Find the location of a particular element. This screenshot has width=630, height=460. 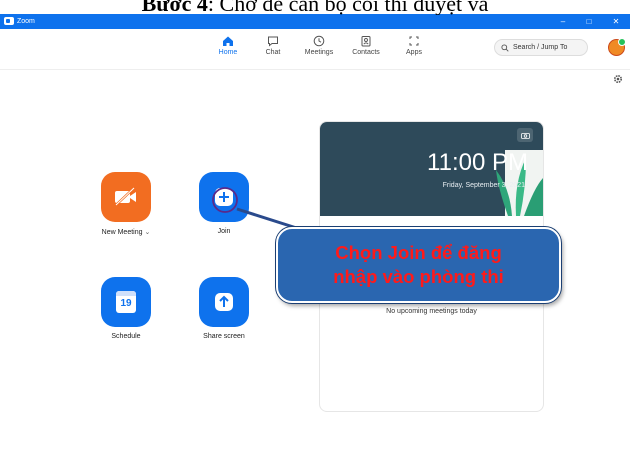

instruction-callout: Chọn Join để đăng nhập vào phòng thi is located at coordinates (418, 265).